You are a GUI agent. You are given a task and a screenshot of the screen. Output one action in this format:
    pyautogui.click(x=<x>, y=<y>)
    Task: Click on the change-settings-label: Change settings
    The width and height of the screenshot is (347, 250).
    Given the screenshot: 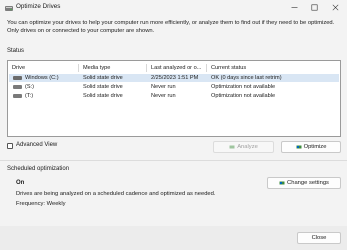 What is the action you would take?
    pyautogui.click(x=308, y=183)
    